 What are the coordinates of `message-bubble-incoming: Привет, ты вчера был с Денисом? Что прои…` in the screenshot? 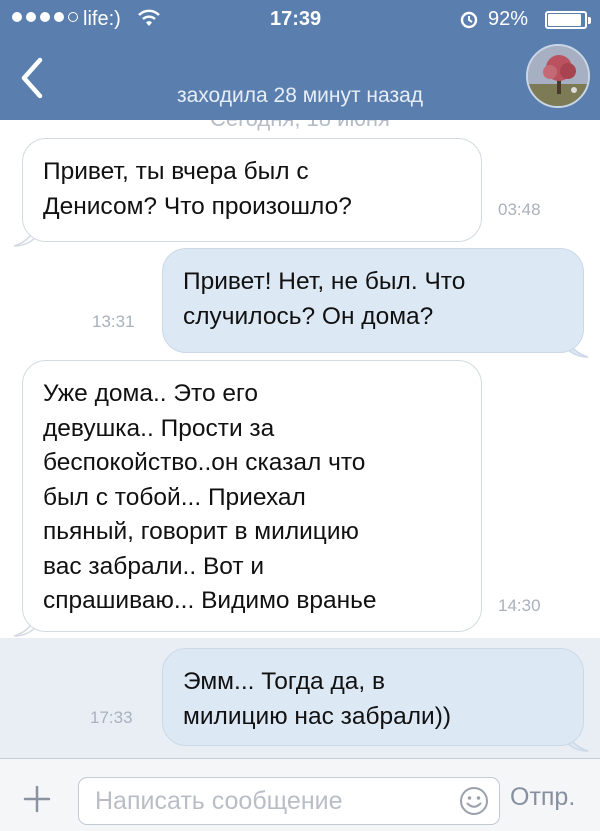 It's located at (252, 190).